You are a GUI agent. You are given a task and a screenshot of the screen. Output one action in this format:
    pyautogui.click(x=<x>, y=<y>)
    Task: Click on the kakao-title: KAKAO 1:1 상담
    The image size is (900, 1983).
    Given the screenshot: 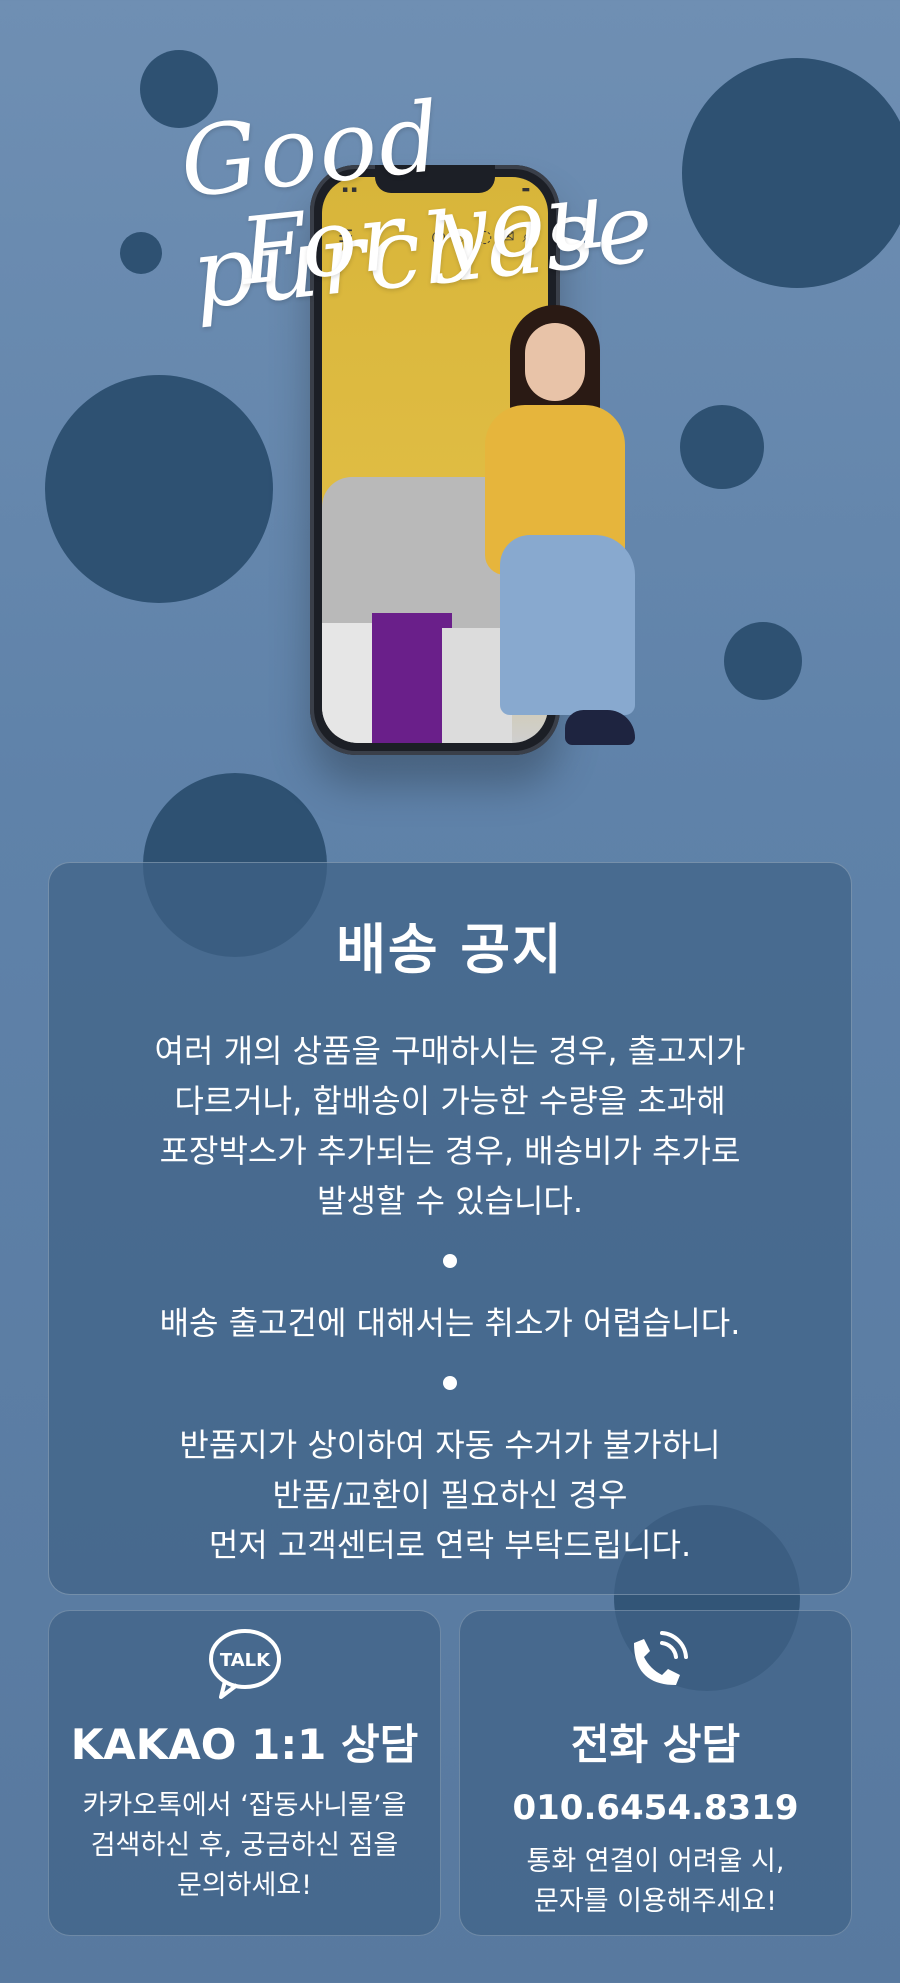 What is the action you would take?
    pyautogui.click(x=244, y=1744)
    